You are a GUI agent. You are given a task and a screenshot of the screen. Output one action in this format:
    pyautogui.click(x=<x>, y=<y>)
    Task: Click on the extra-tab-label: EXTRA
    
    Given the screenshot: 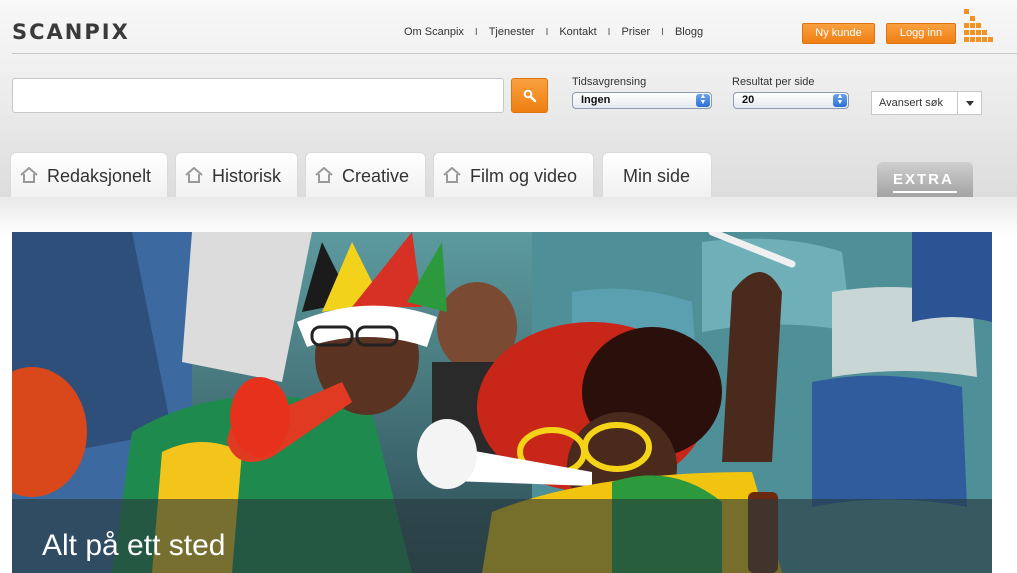 What is the action you would take?
    pyautogui.click(x=923, y=179)
    